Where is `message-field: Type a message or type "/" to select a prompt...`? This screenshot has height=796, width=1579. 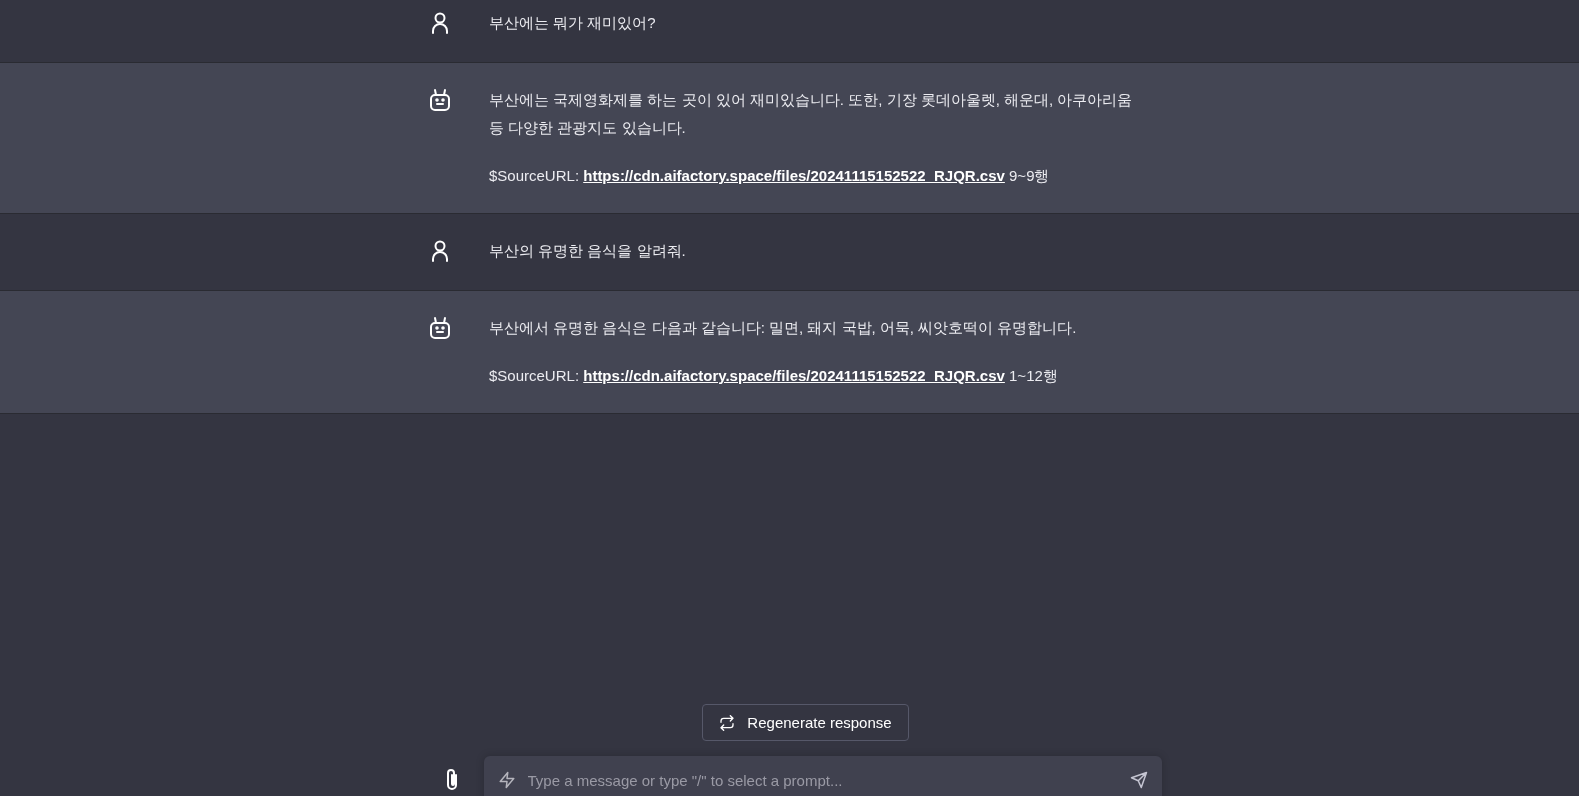 message-field: Type a message or type "/" to select a prompt... is located at coordinates (822, 776).